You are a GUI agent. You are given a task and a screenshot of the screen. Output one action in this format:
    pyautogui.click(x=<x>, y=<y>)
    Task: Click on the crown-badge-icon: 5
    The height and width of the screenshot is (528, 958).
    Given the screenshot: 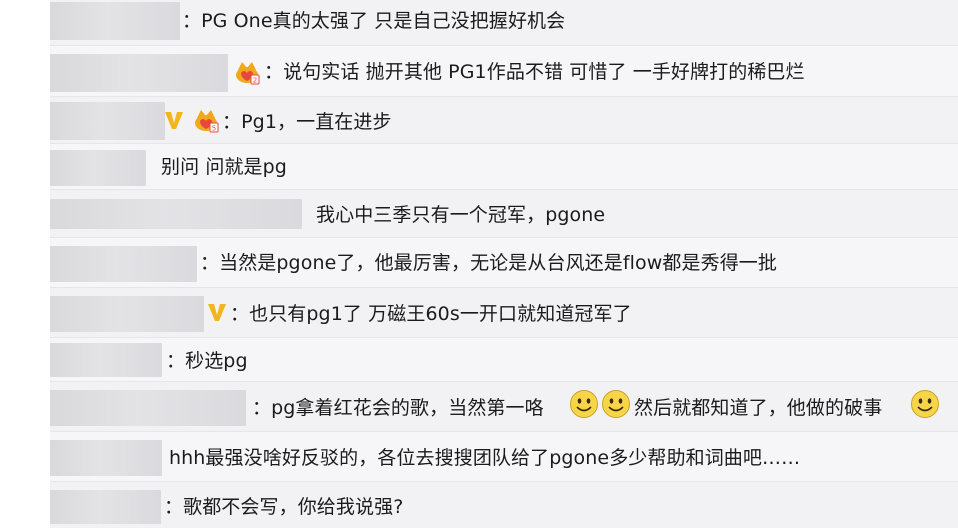 What is the action you would take?
    pyautogui.click(x=206, y=120)
    